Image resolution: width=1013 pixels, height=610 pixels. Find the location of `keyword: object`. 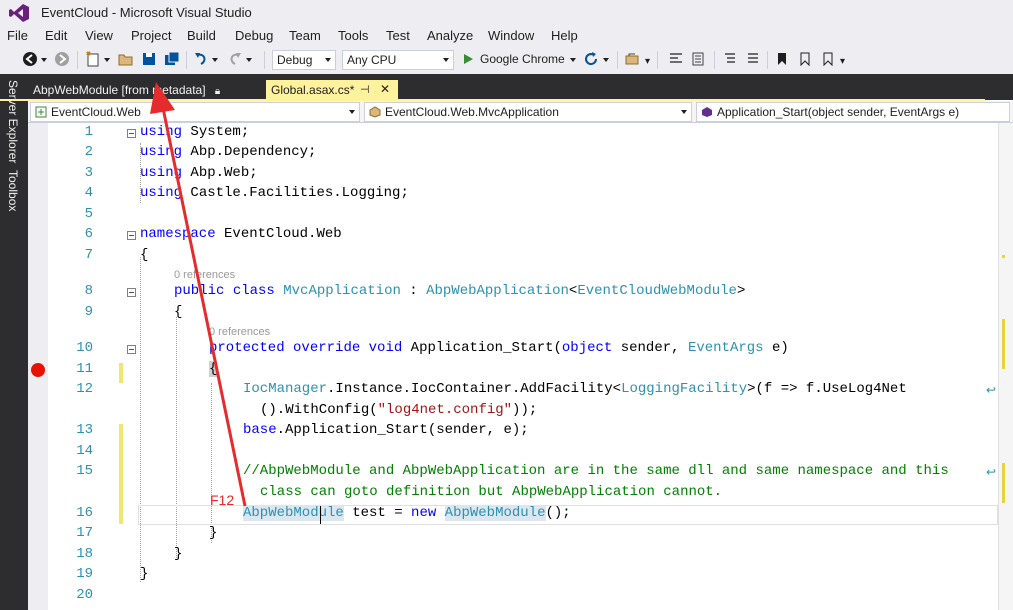

keyword: object is located at coordinates (587, 348).